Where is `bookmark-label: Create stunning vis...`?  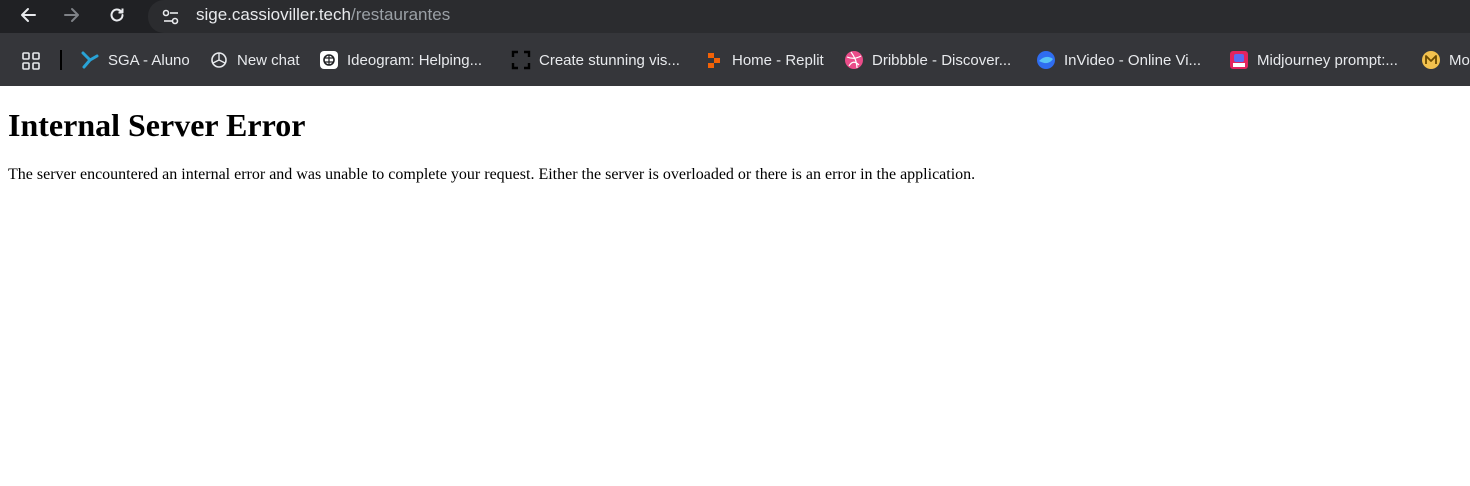
bookmark-label: Create stunning vis... is located at coordinates (609, 60).